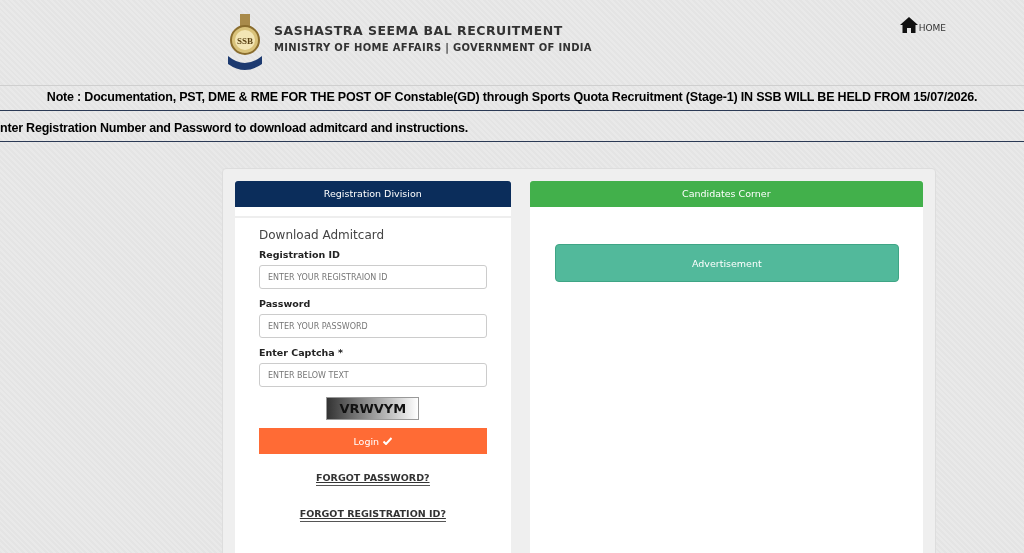  What do you see at coordinates (433, 47) in the screenshot?
I see `site-subtitle: MINISTRY OF HOME AFFAIRS | GOVERNMENT OF INDIA` at bounding box center [433, 47].